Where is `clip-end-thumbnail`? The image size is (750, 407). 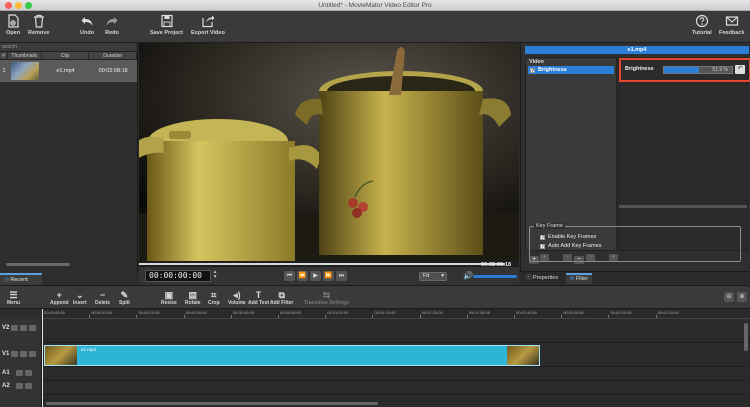
clip-end-thumbnail is located at coordinates (523, 355).